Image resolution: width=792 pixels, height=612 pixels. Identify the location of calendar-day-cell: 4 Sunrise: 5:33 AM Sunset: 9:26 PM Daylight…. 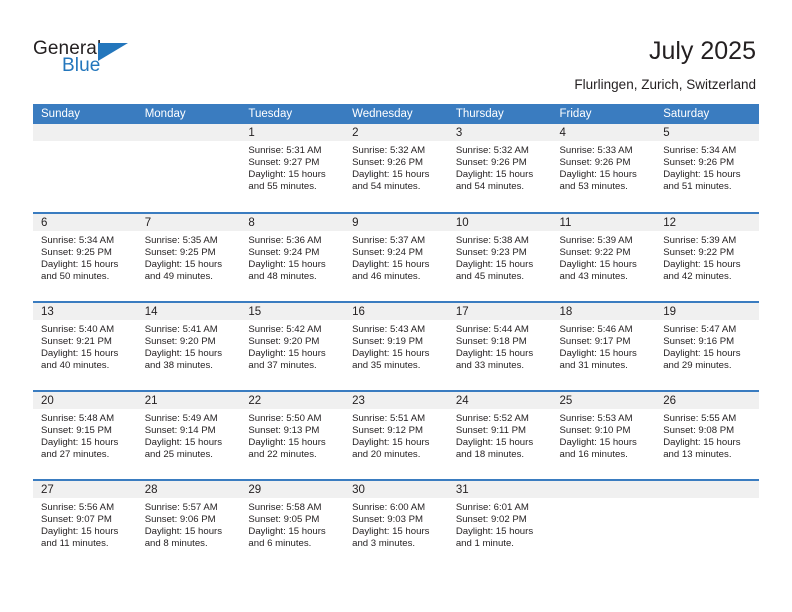
(603, 168).